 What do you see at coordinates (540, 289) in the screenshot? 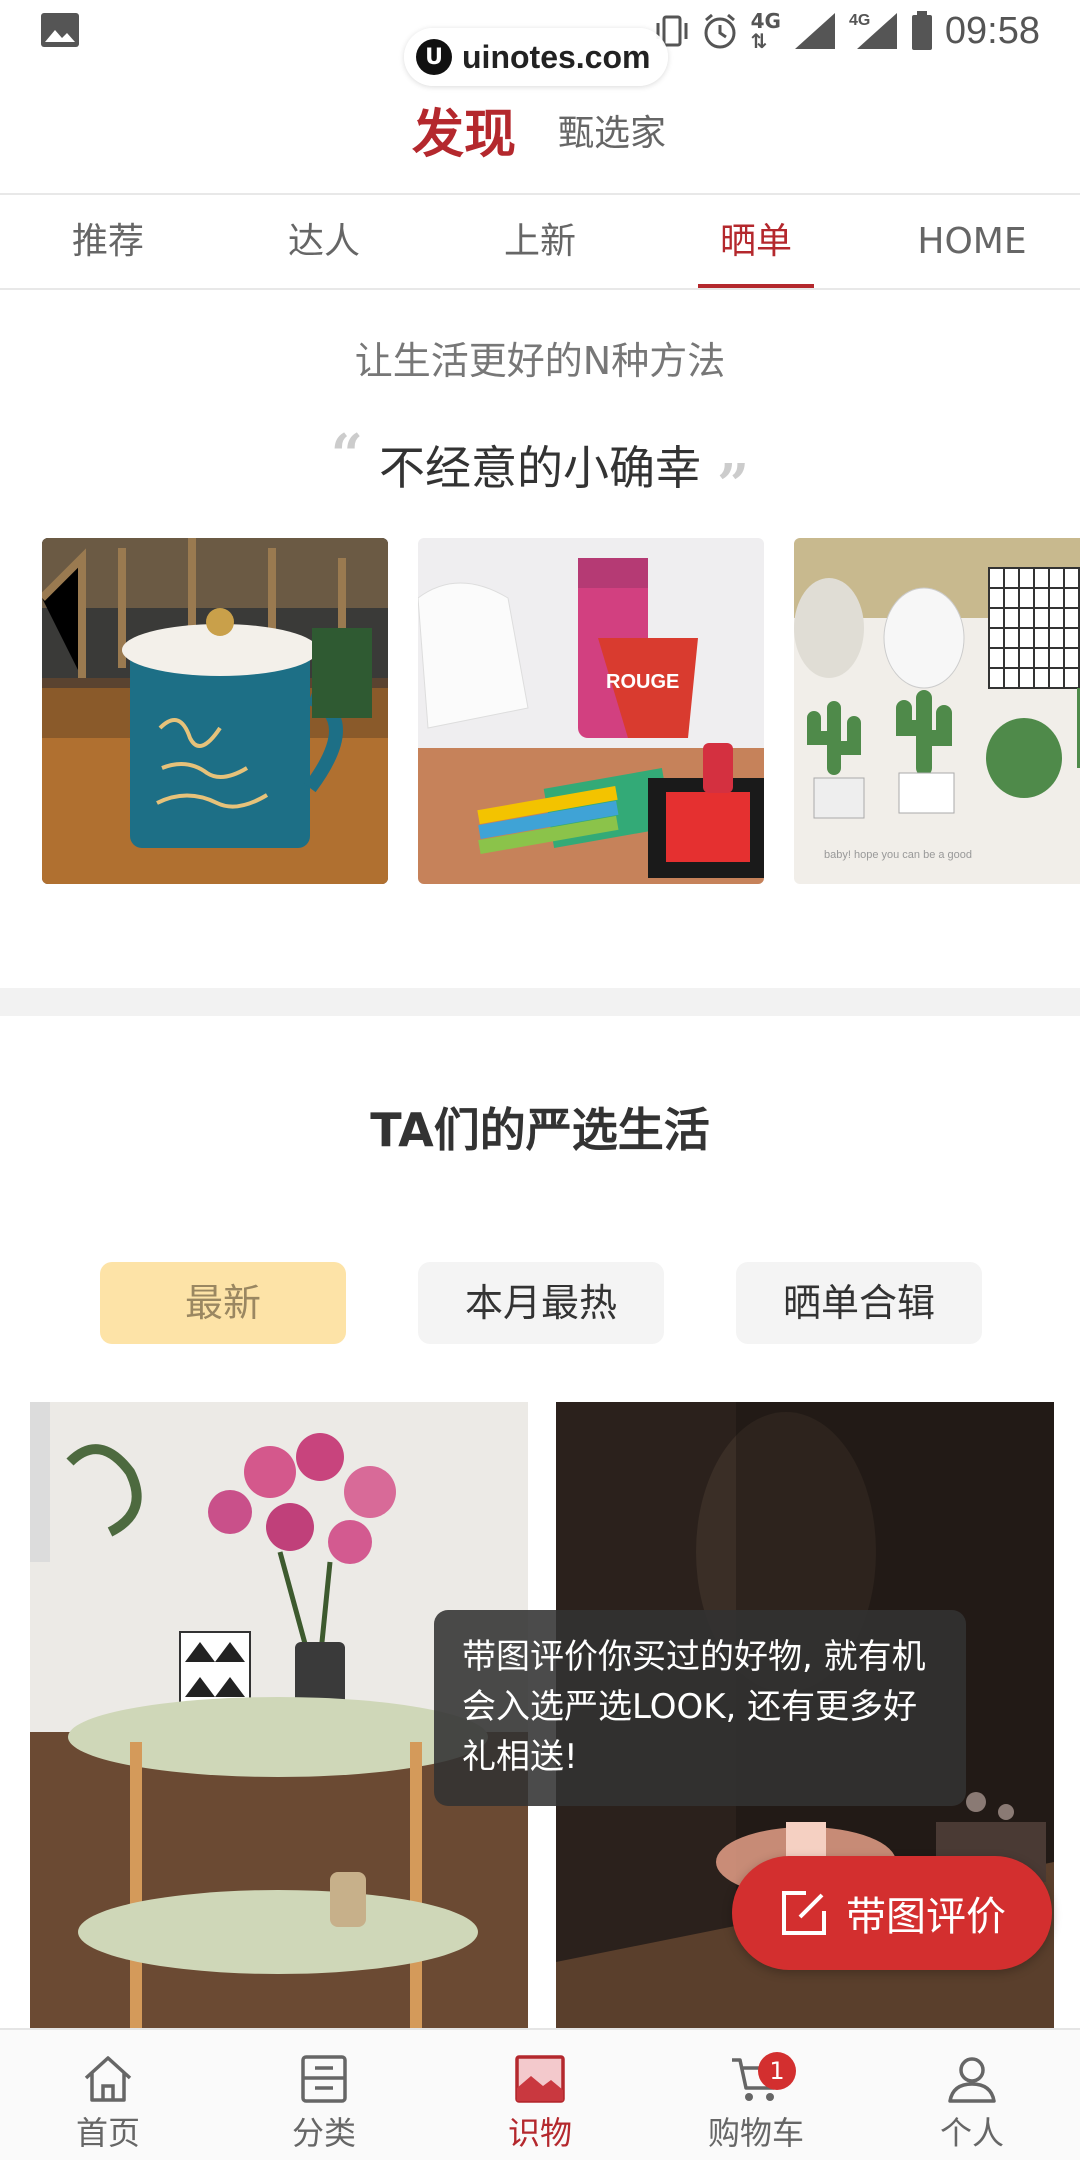
I see `divider` at bounding box center [540, 289].